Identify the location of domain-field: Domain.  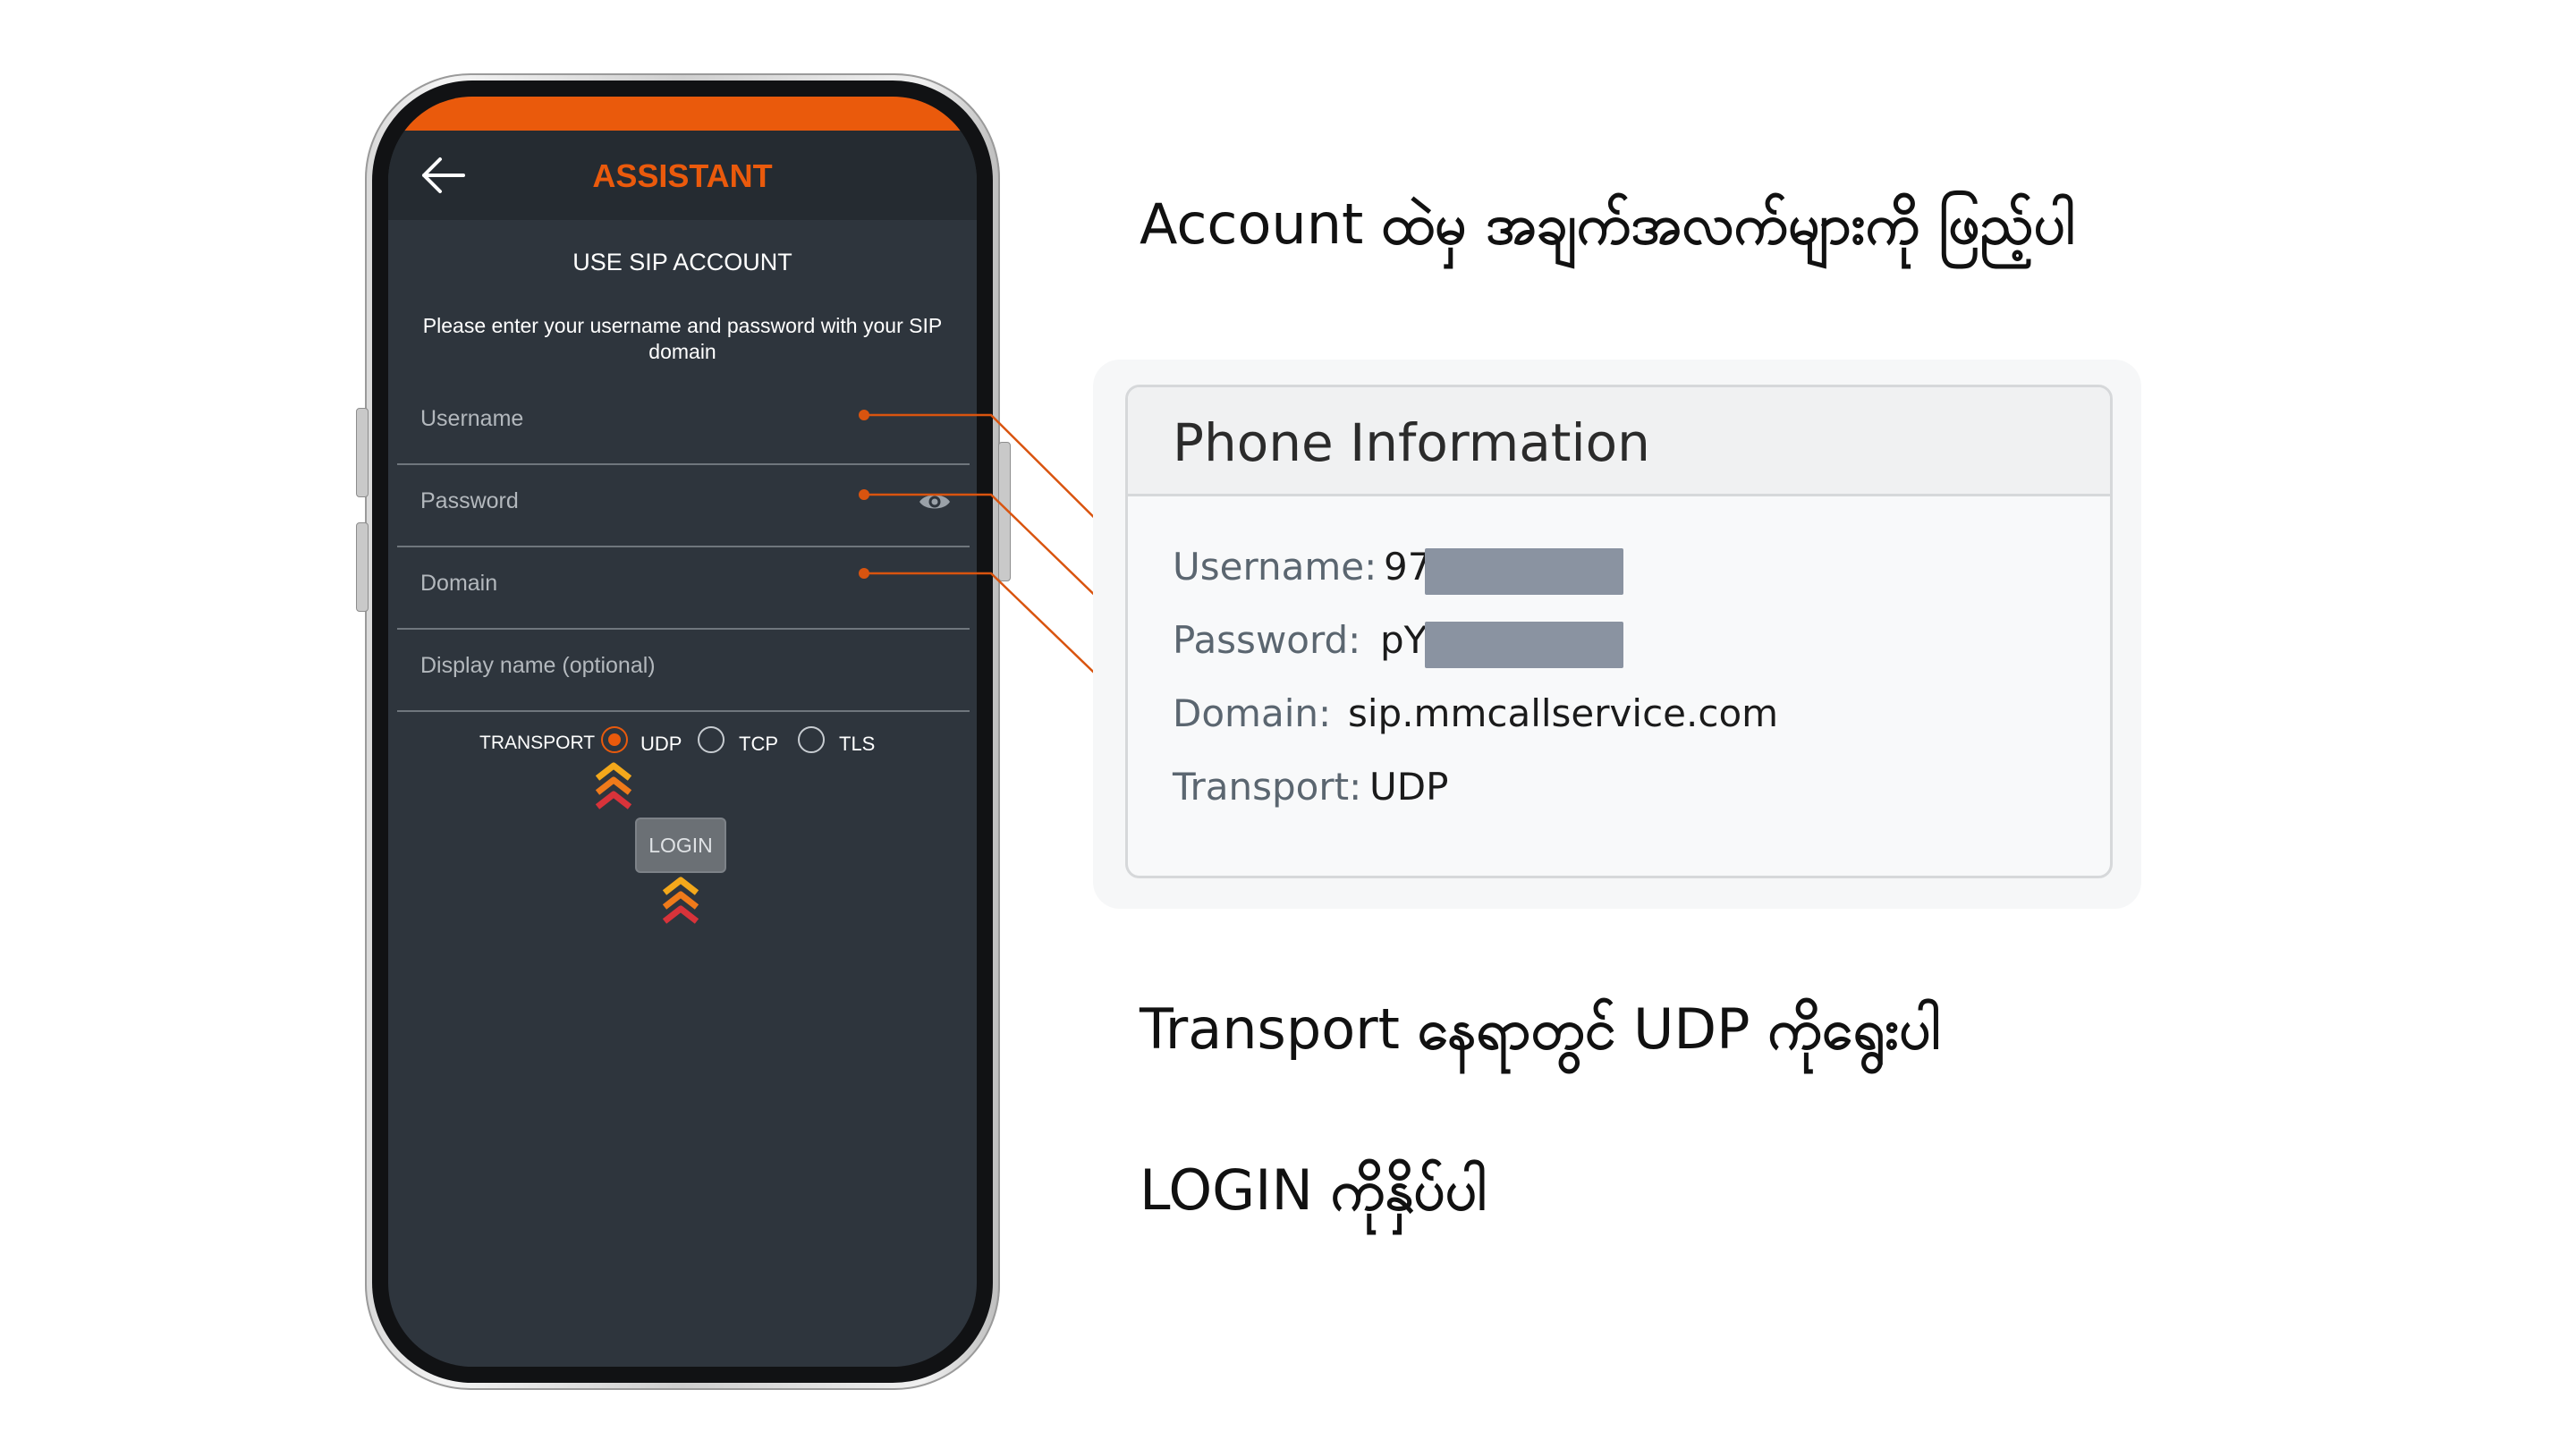
(683, 588).